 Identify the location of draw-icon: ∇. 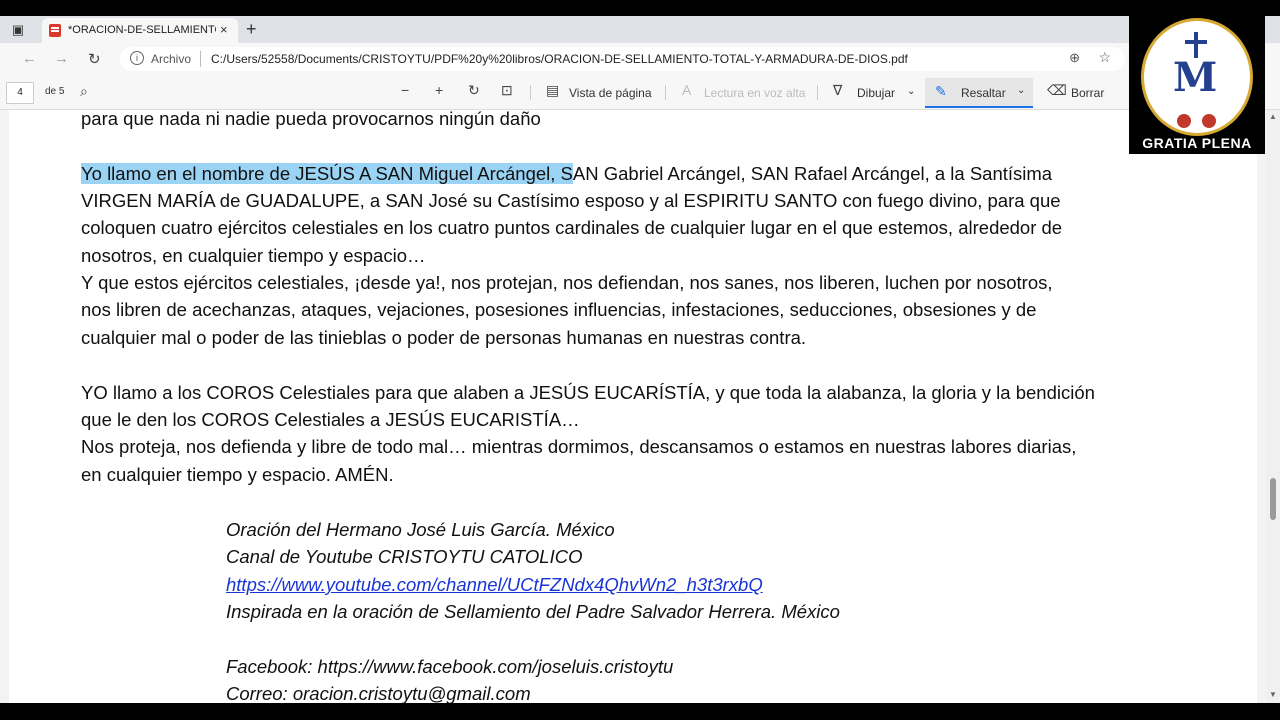
(837, 90).